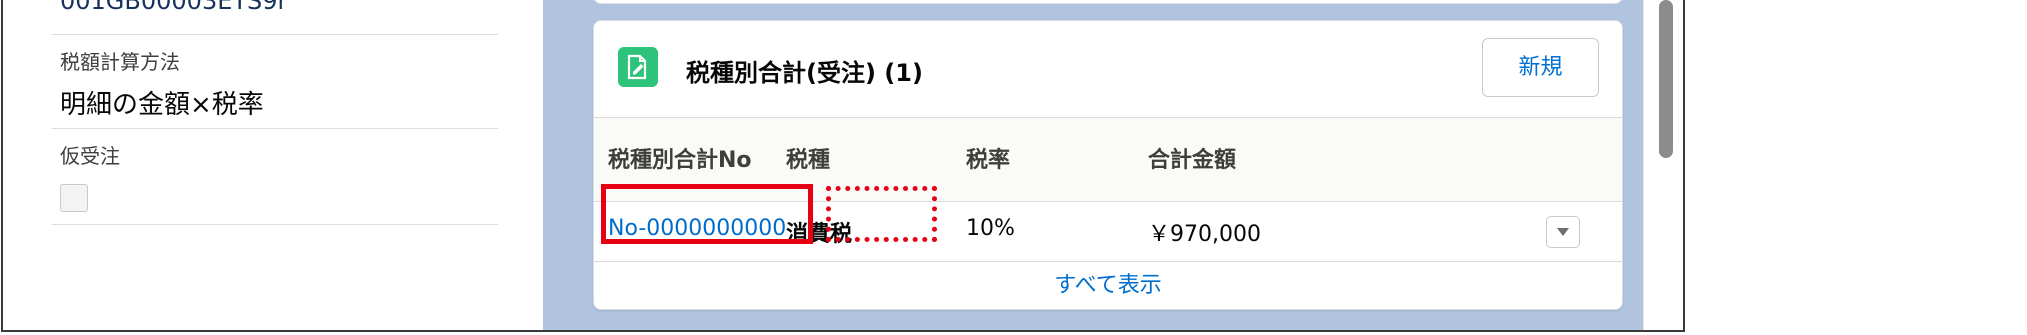 The width and height of the screenshot is (2027, 335). I want to click on highlight-box-no, so click(707, 214).